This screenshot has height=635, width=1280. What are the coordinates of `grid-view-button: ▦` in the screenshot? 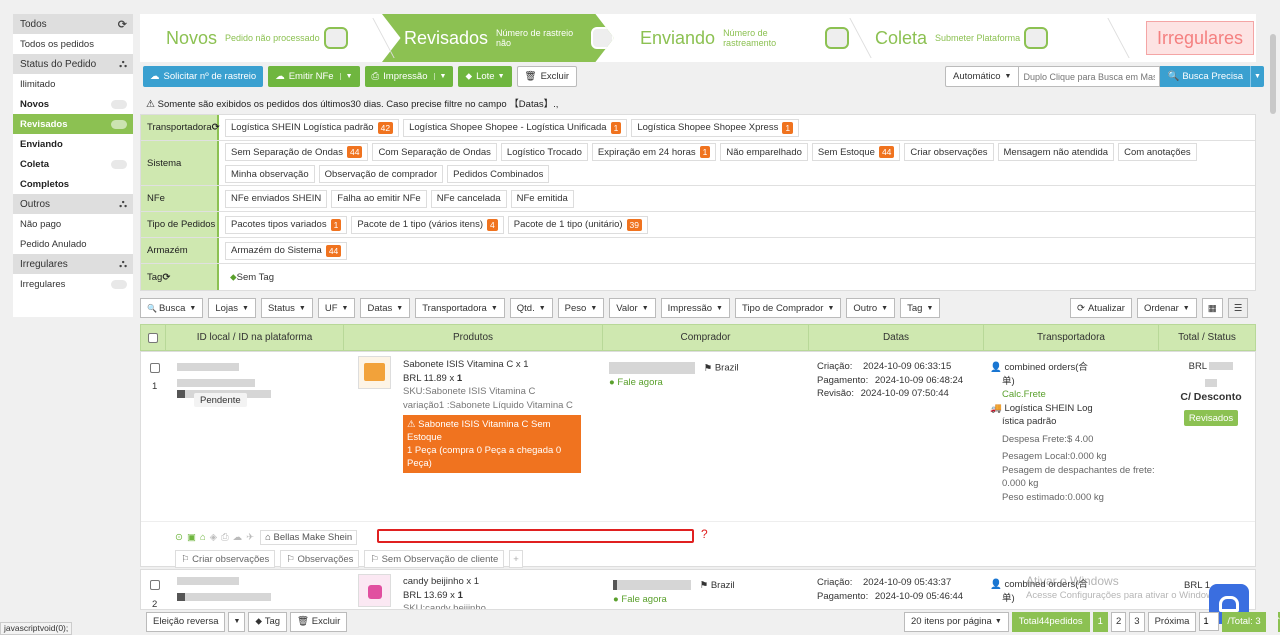 It's located at (1212, 308).